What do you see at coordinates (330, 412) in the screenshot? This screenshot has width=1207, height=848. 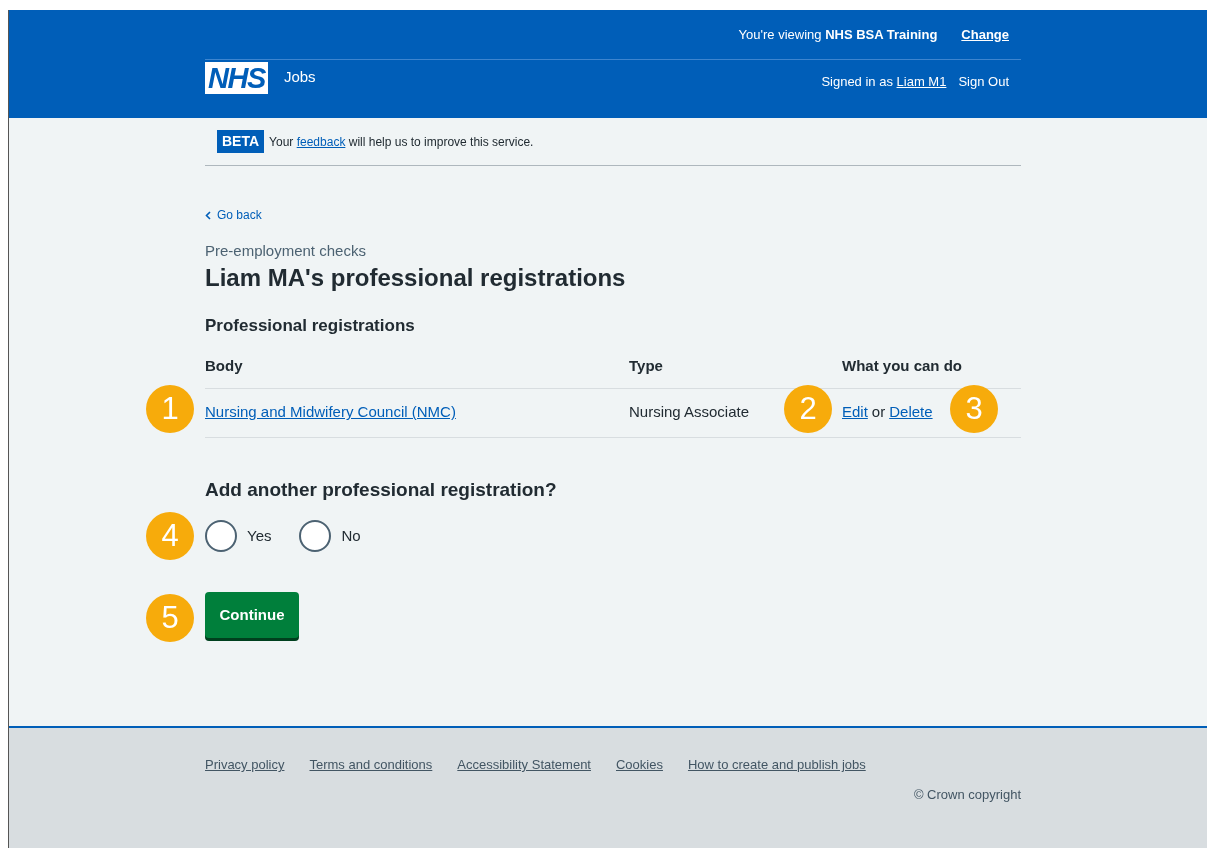 I see `registration-body-link: Nursing and Midwifery Council (NMC)` at bounding box center [330, 412].